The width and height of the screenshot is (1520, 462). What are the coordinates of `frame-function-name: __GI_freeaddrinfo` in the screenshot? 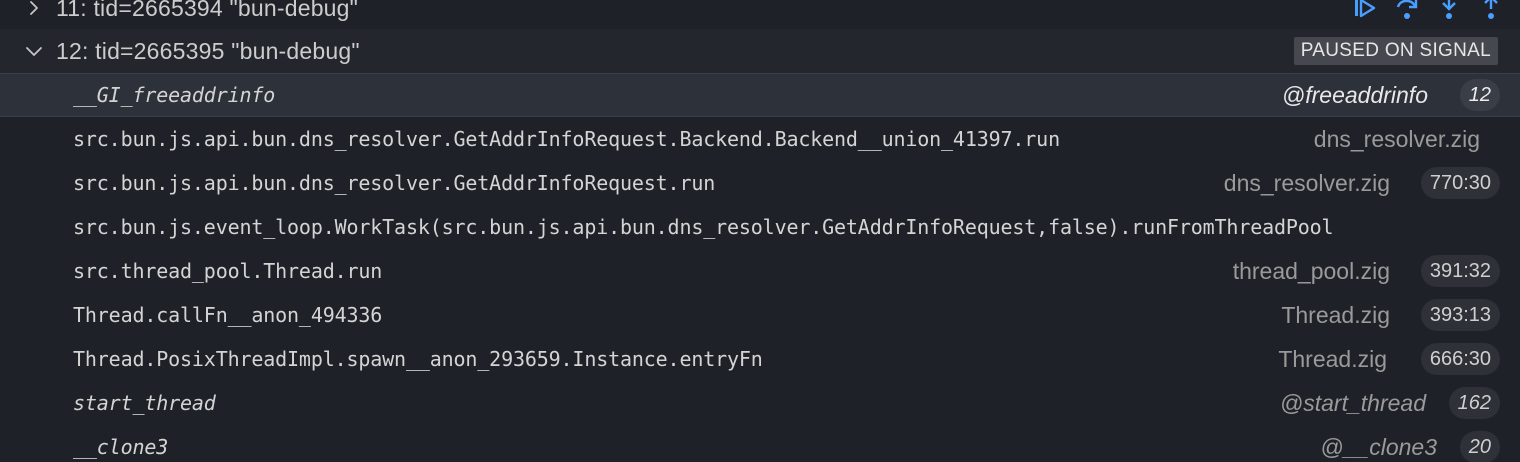 It's located at (174, 95).